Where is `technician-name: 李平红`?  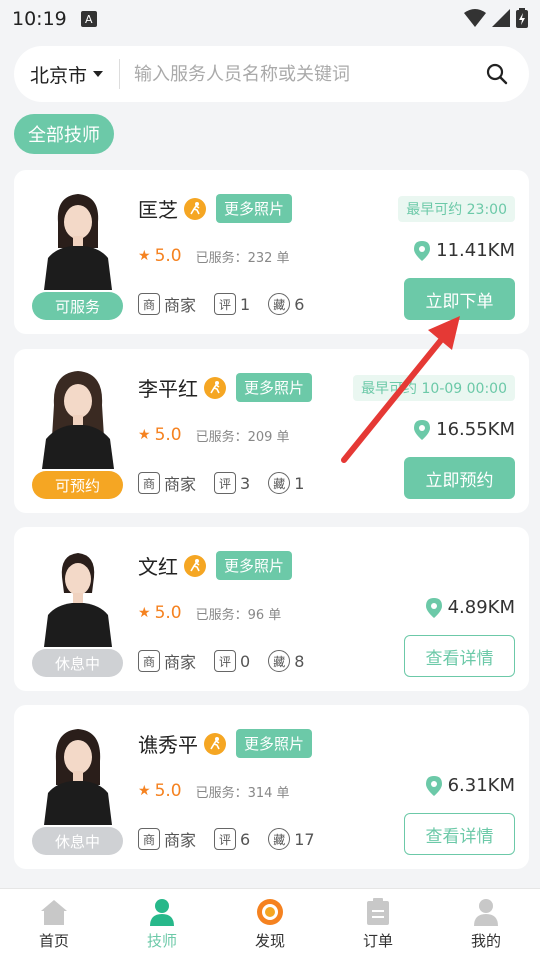 technician-name: 李平红 is located at coordinates (168, 389).